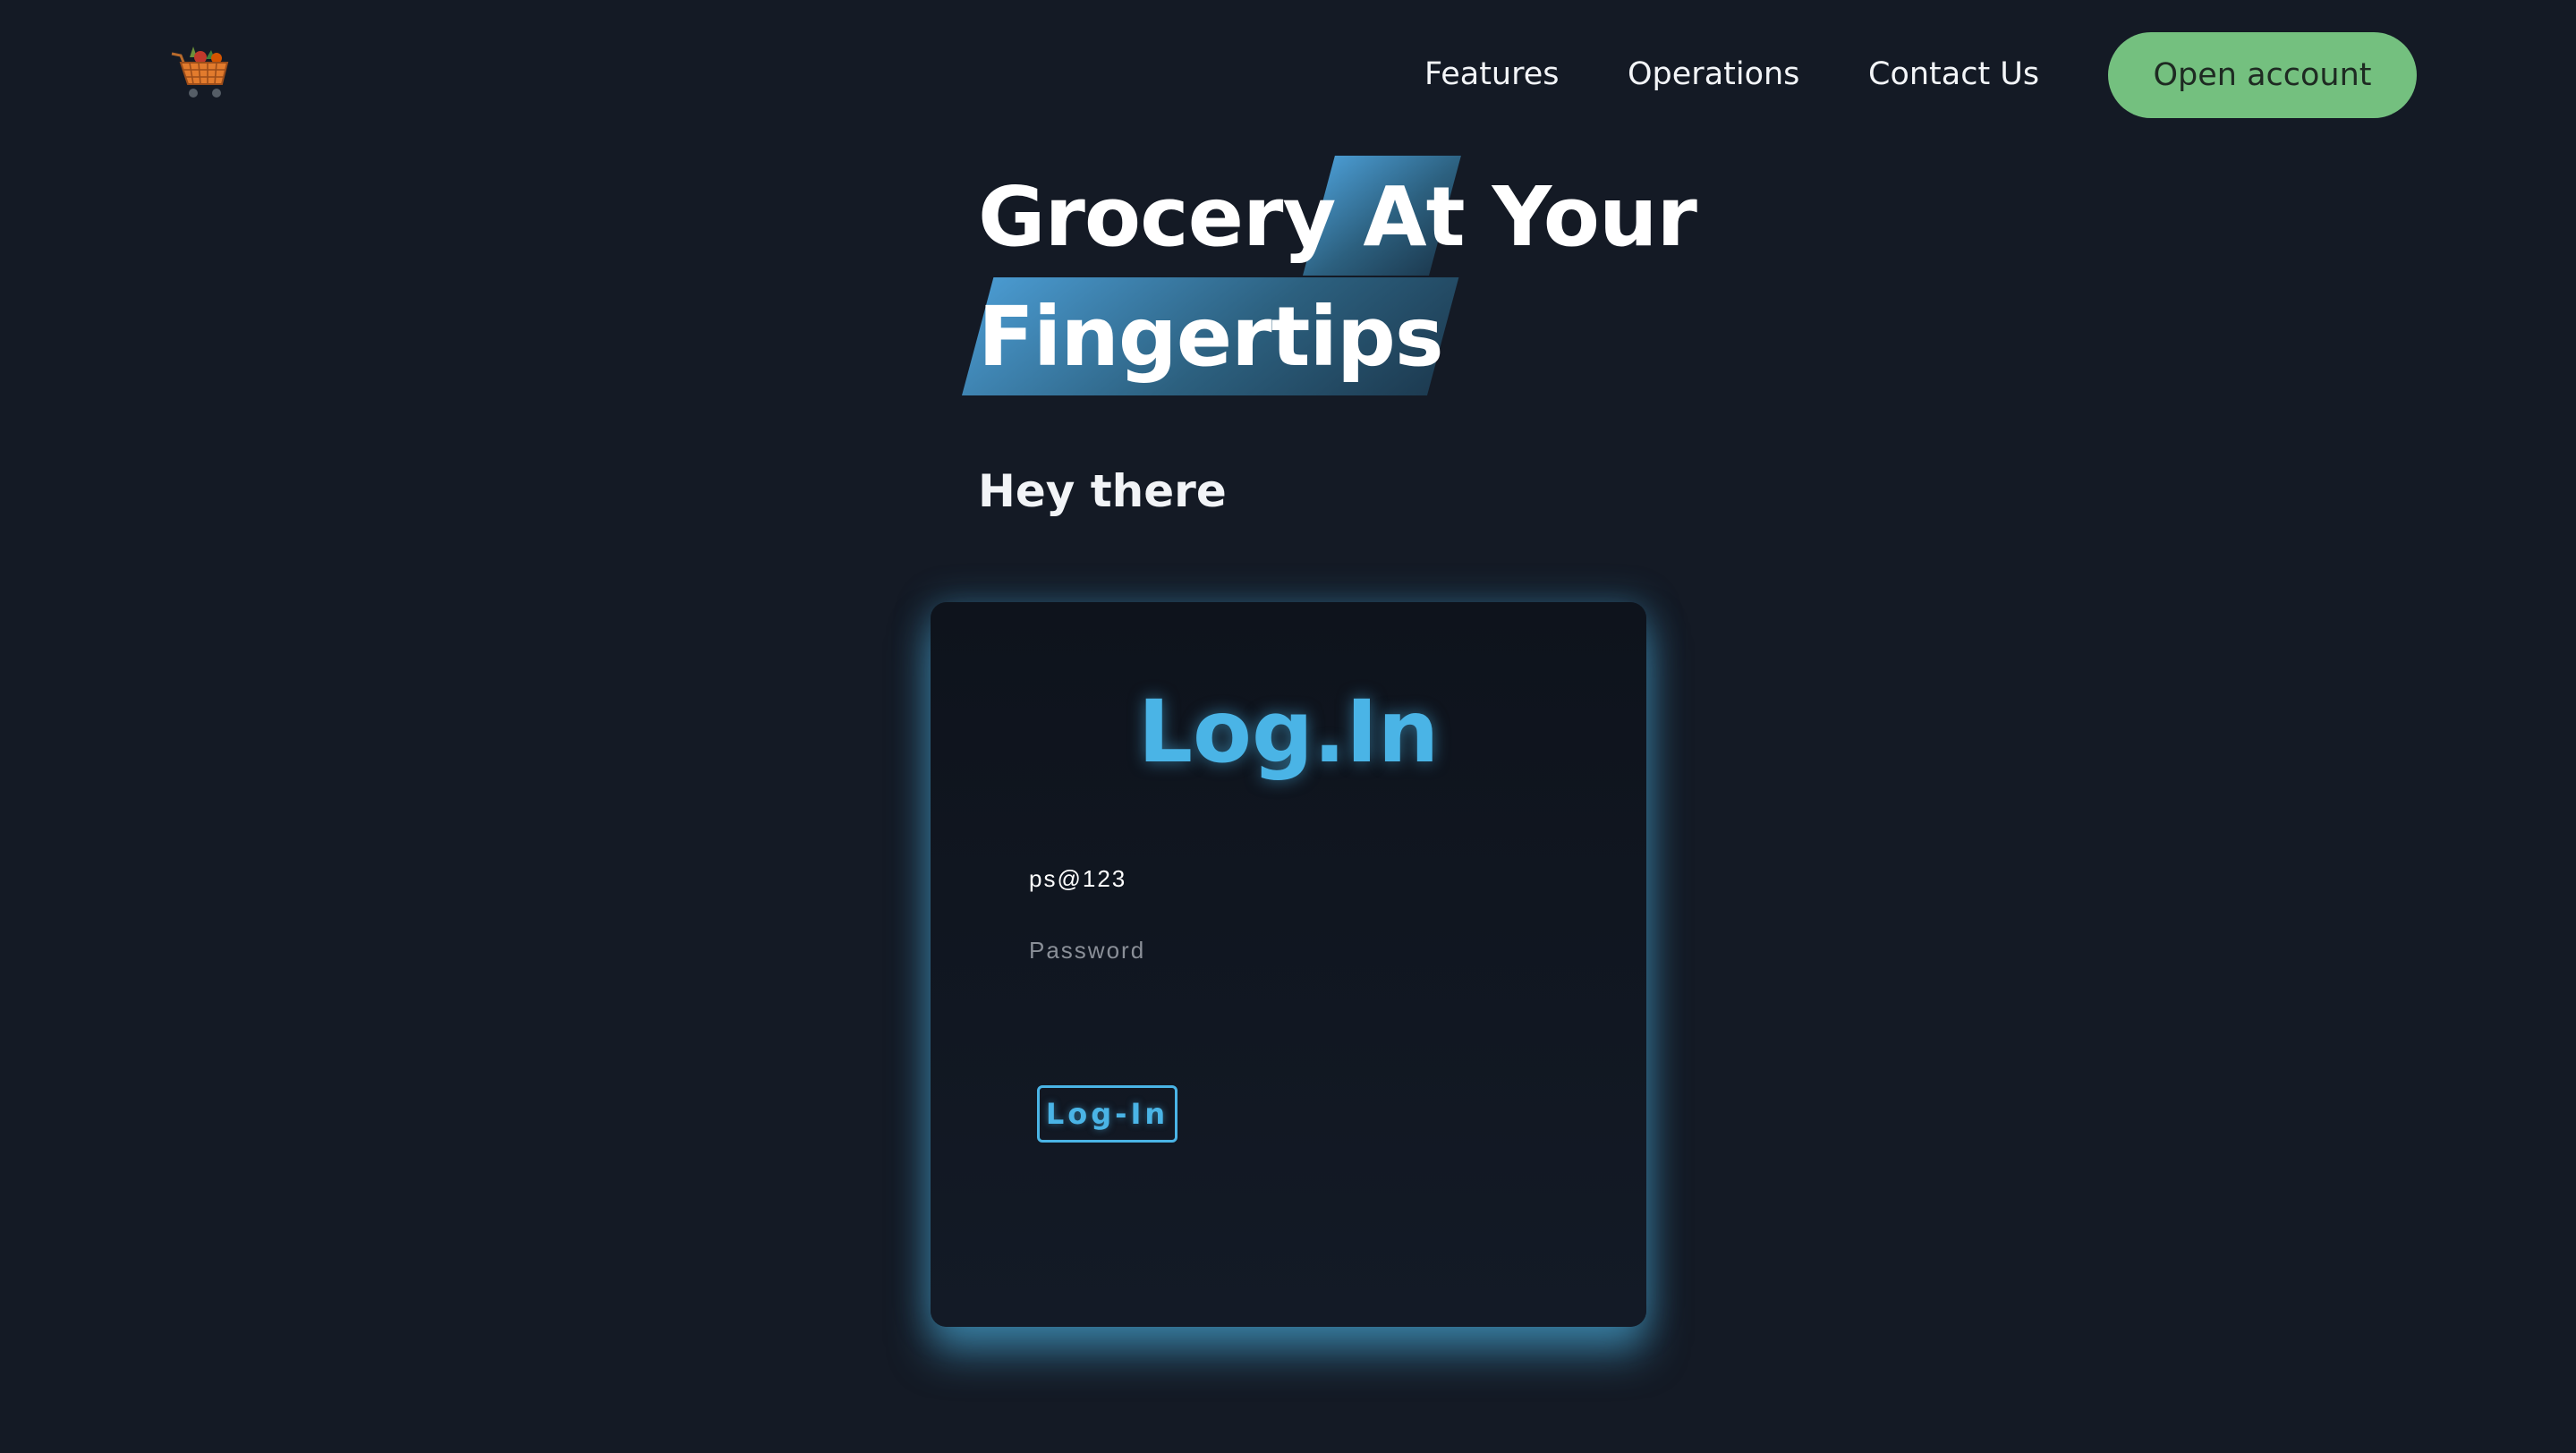 The height and width of the screenshot is (1453, 2576). I want to click on hero-title-highlight: At, so click(1414, 217).